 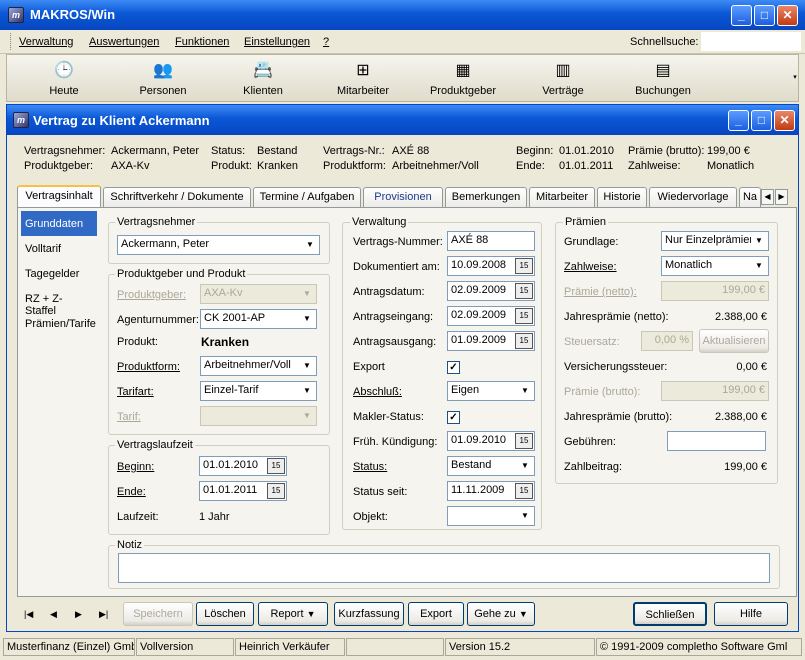 What do you see at coordinates (750, 197) in the screenshot?
I see `tab-na: Na` at bounding box center [750, 197].